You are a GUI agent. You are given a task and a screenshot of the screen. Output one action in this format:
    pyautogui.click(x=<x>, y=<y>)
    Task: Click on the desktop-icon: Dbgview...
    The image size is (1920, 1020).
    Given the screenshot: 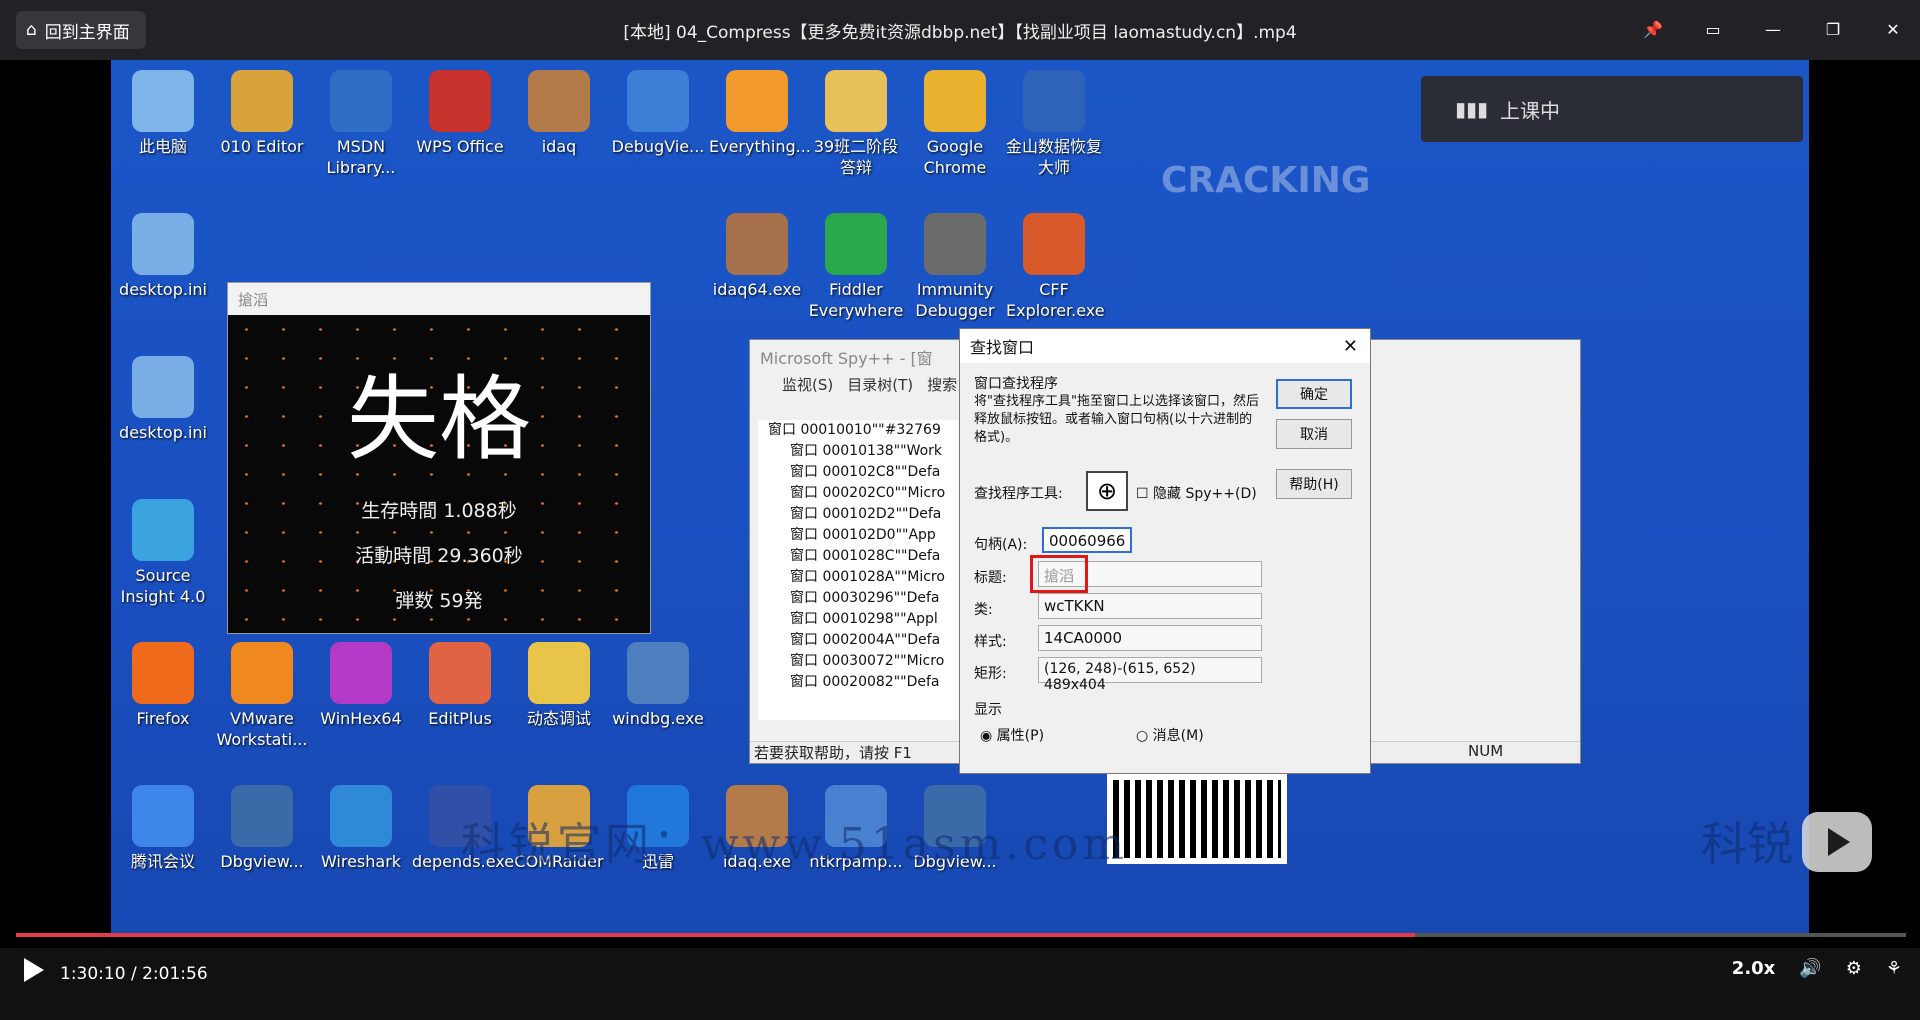 What is the action you would take?
    pyautogui.click(x=262, y=828)
    